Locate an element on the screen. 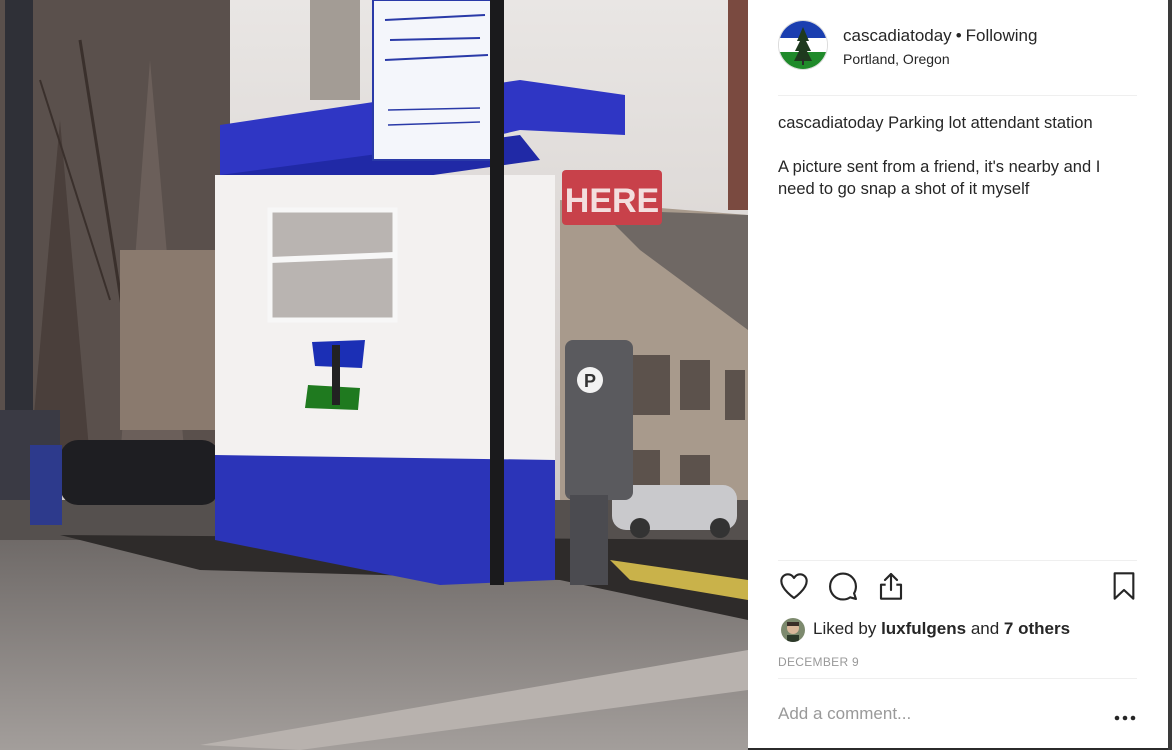 Image resolution: width=1172 pixels, height=750 pixels. actions-divider is located at coordinates (957, 560).